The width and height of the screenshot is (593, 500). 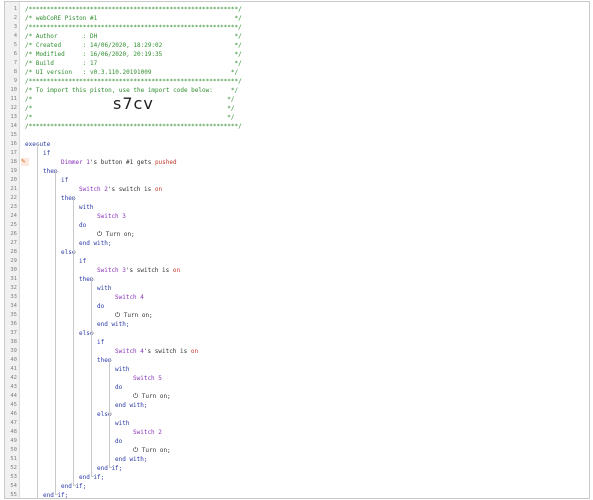 I want to click on code-line: 20 if, so click(x=297, y=180).